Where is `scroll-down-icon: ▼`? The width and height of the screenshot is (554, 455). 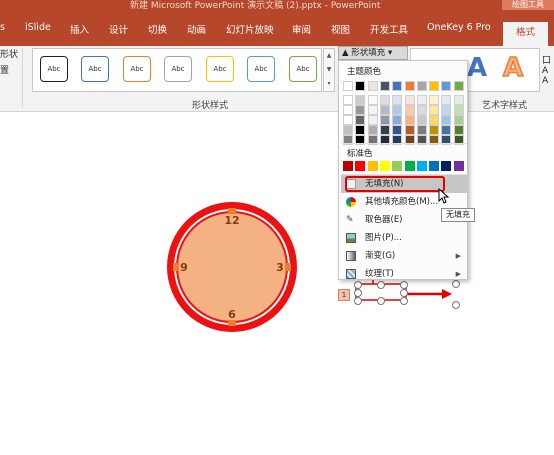
scroll-down-icon: ▼ is located at coordinates (329, 70).